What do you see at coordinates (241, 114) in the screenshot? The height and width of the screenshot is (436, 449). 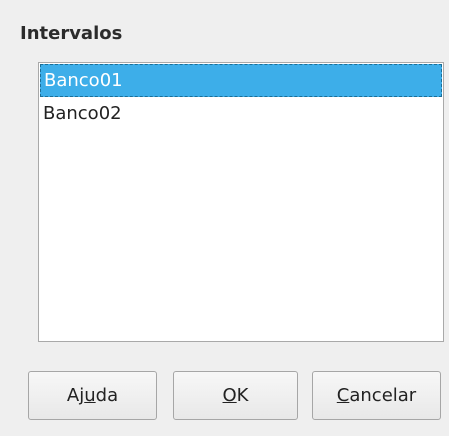 I see `list-item-banco02: Banco02` at bounding box center [241, 114].